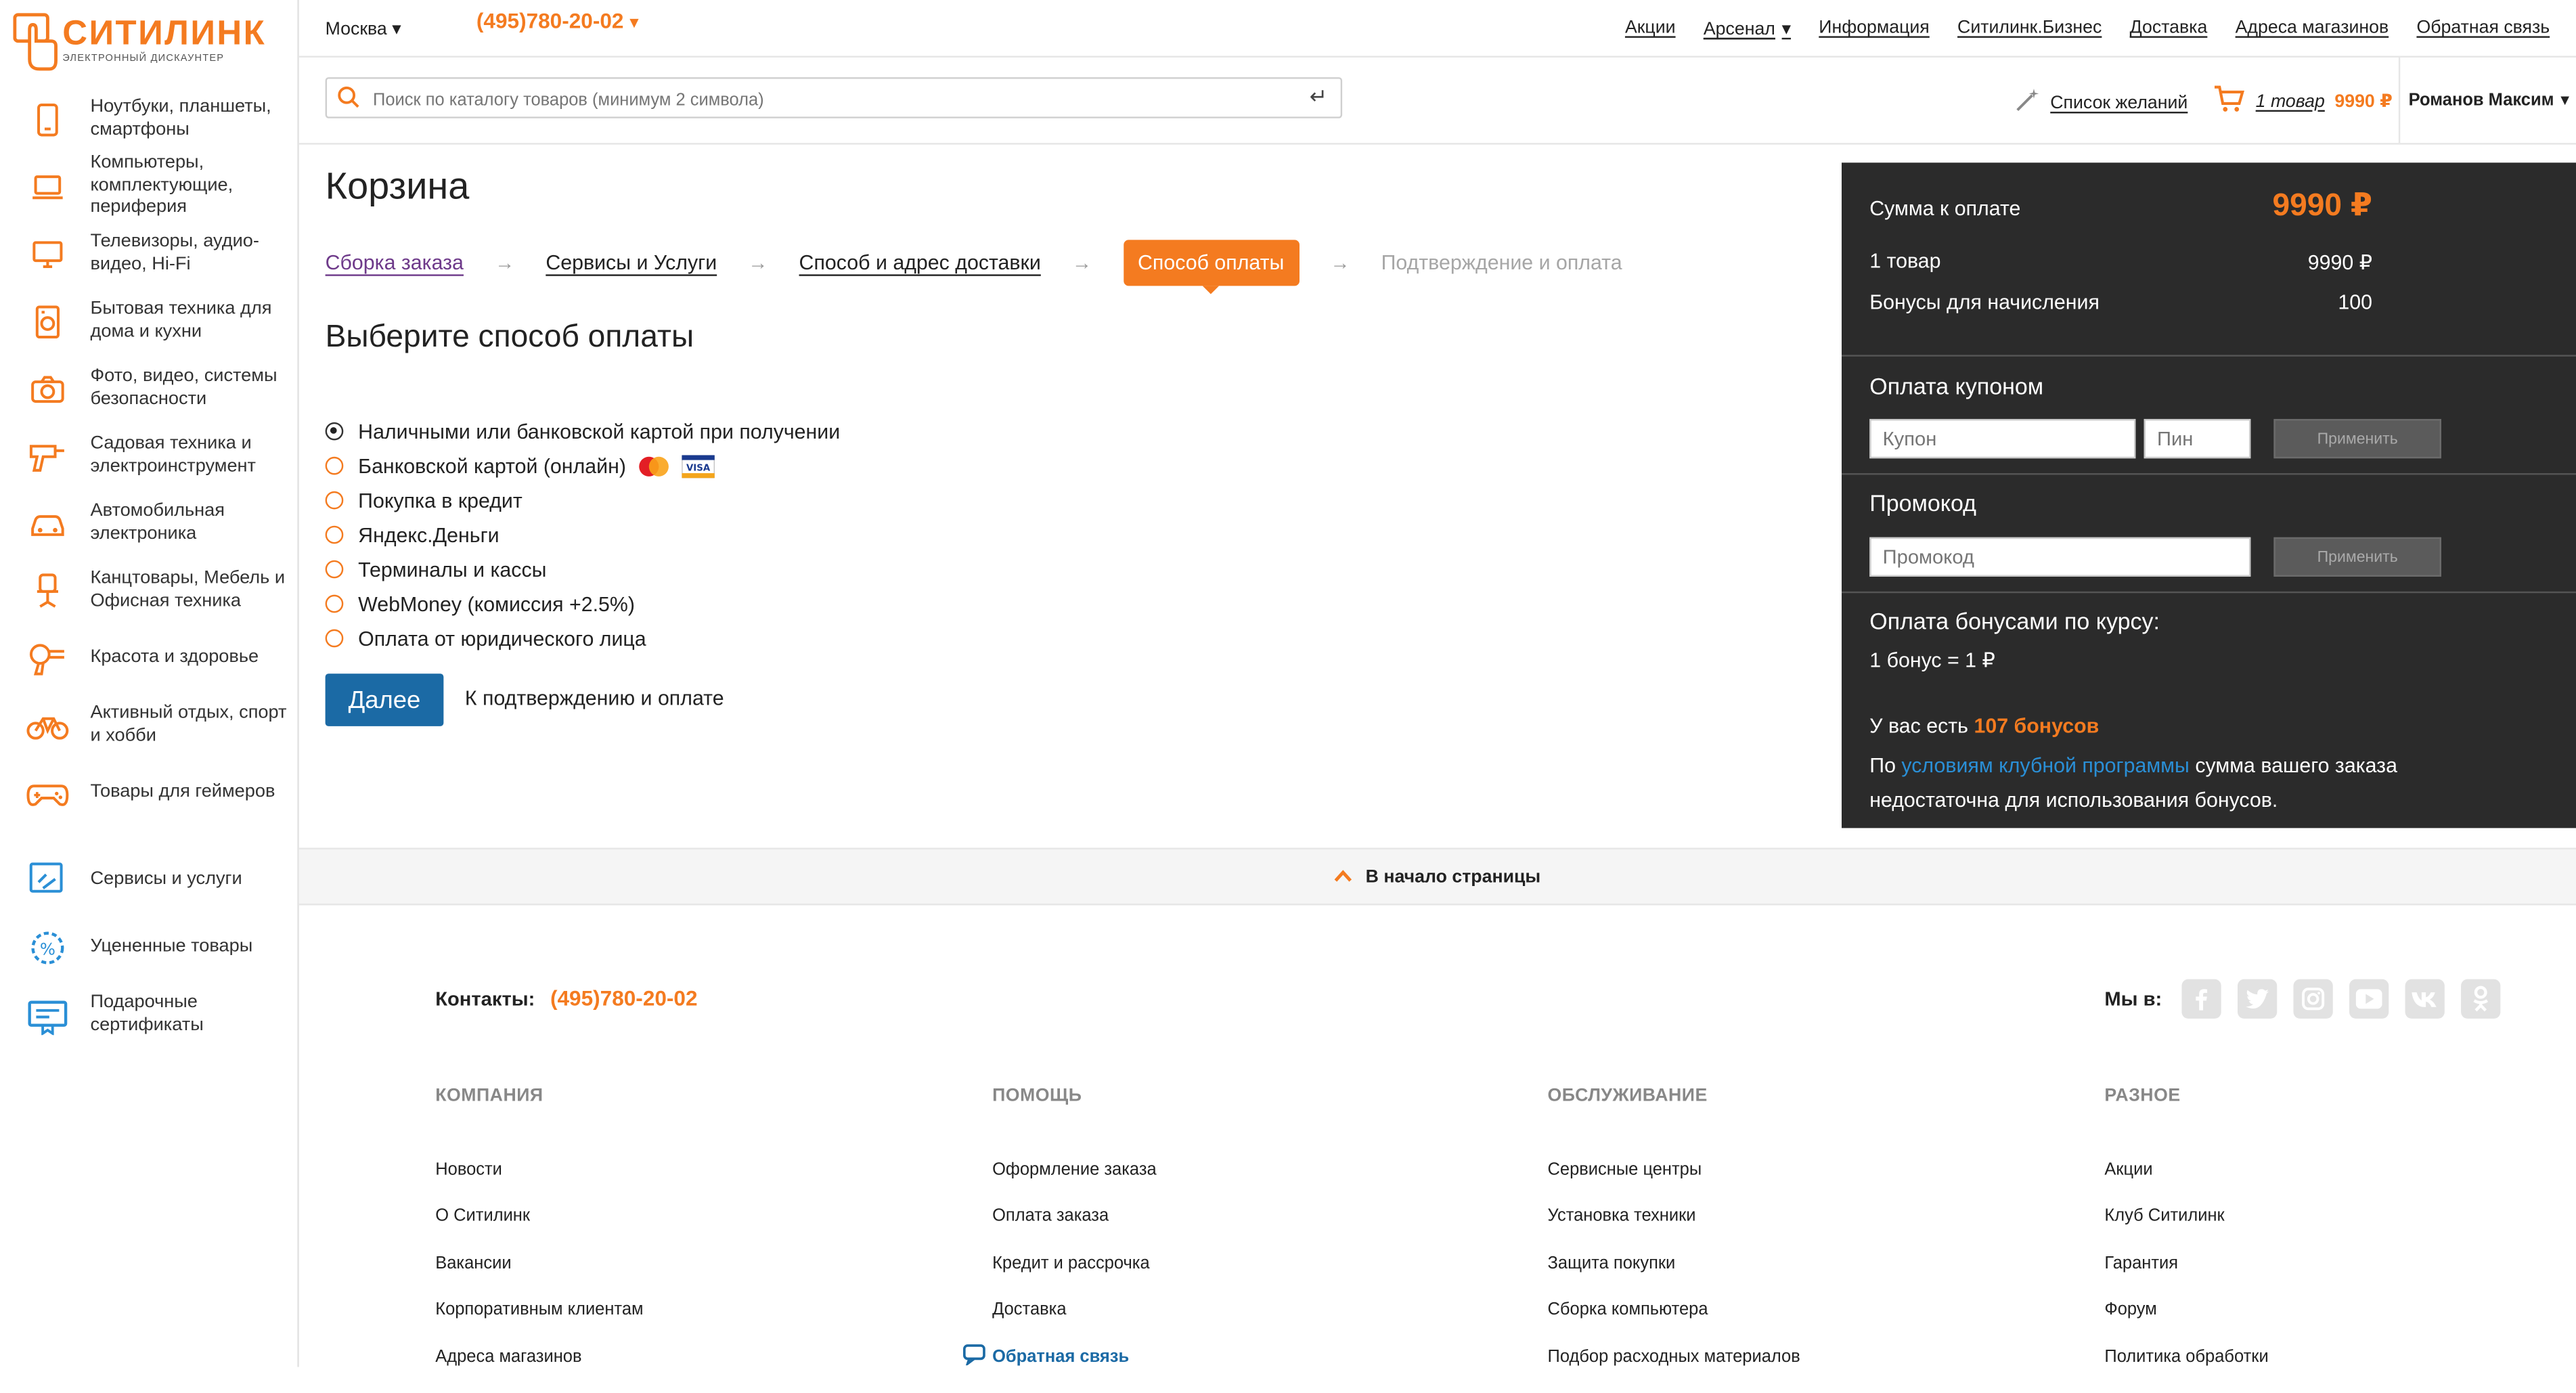 The width and height of the screenshot is (2576, 1393). What do you see at coordinates (2186, 1230) in the screenshot?
I see `footer-link: Клуб Ситилинк` at bounding box center [2186, 1230].